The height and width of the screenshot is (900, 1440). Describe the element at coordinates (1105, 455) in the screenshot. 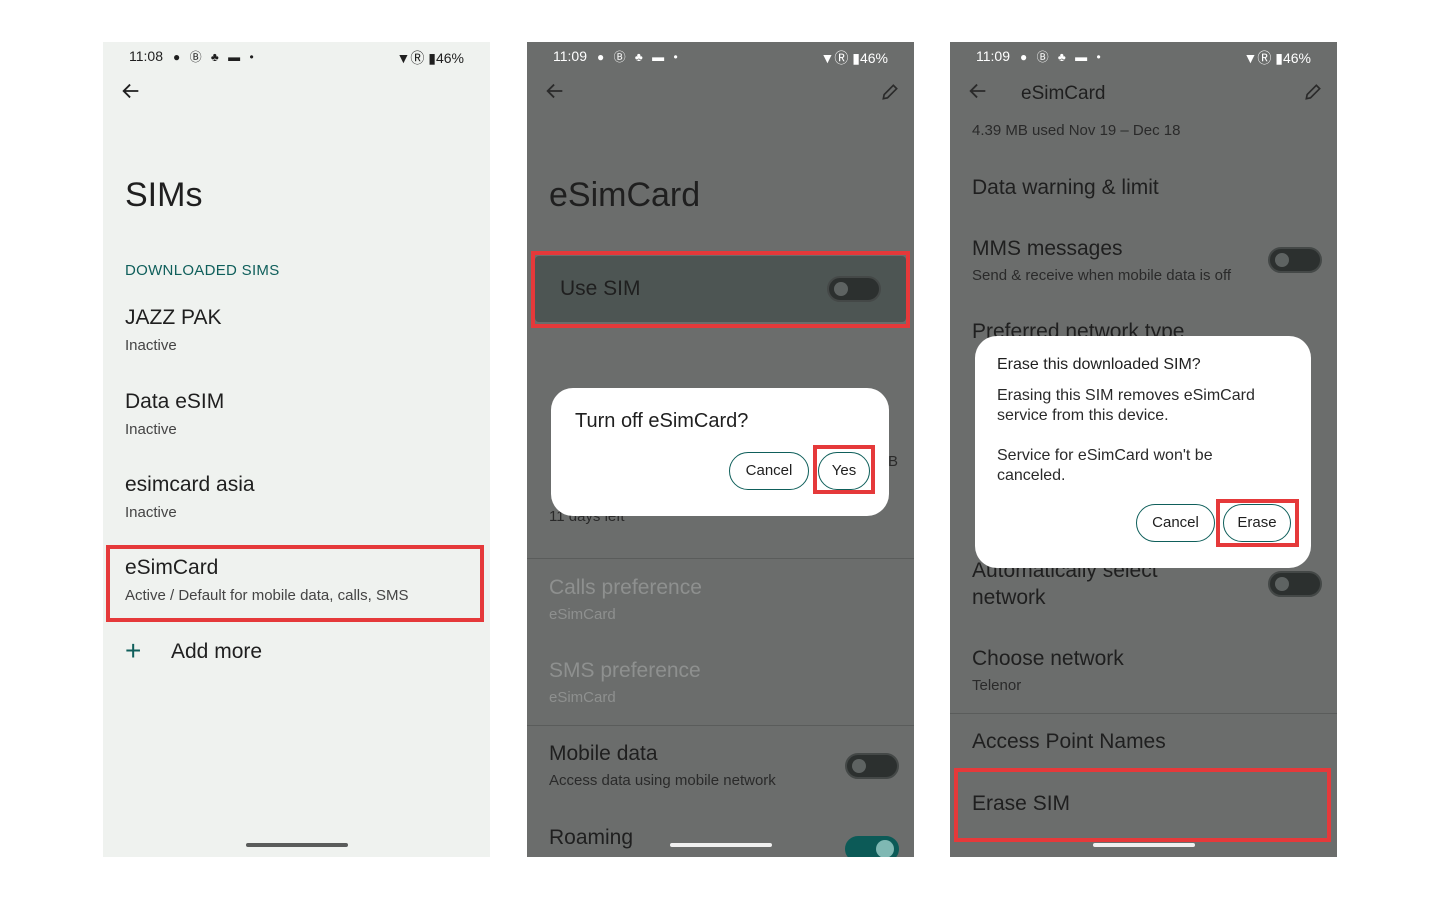

I see `dialog-body-2-line1: Service for eSimCard won't be` at that location.